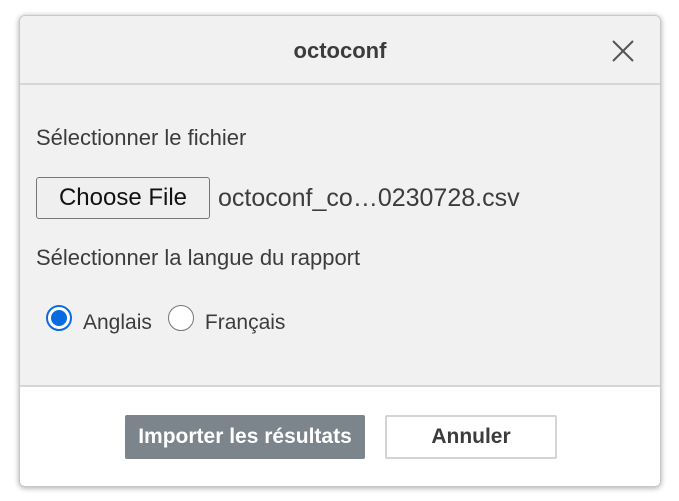 The height and width of the screenshot is (501, 679). I want to click on radio-option-anglais: Anglais, so click(99, 318).